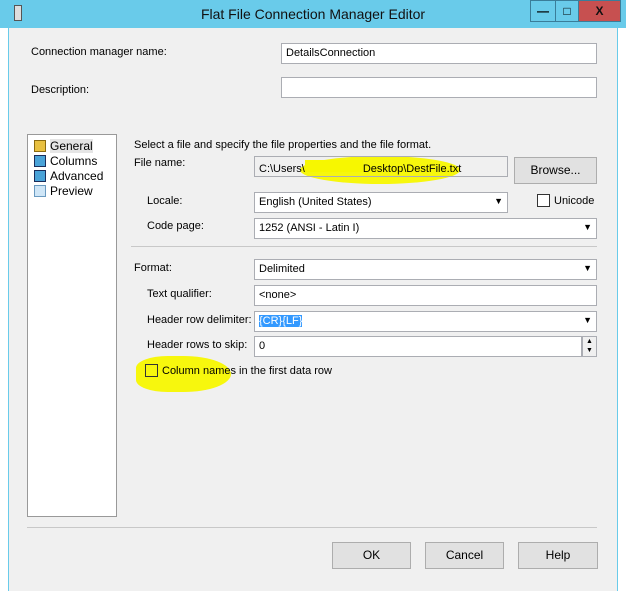  I want to click on nav-label: Preview, so click(71, 190).